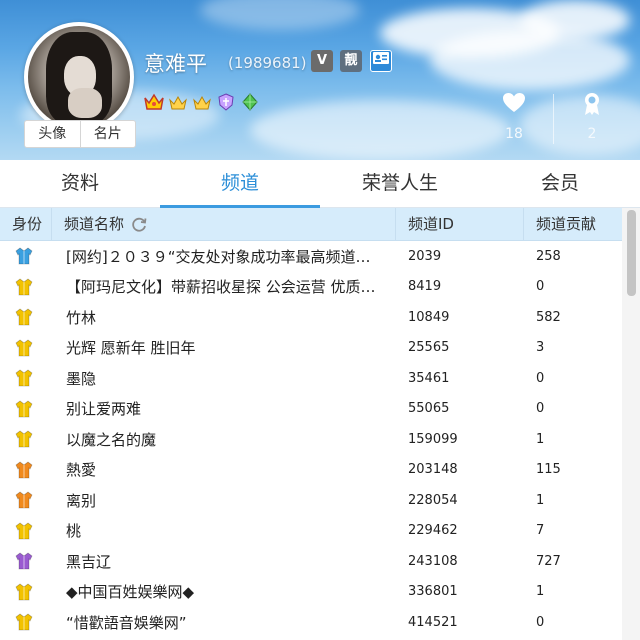 Image resolution: width=640 pixels, height=640 pixels. I want to click on header-role: 身份, so click(26, 224).